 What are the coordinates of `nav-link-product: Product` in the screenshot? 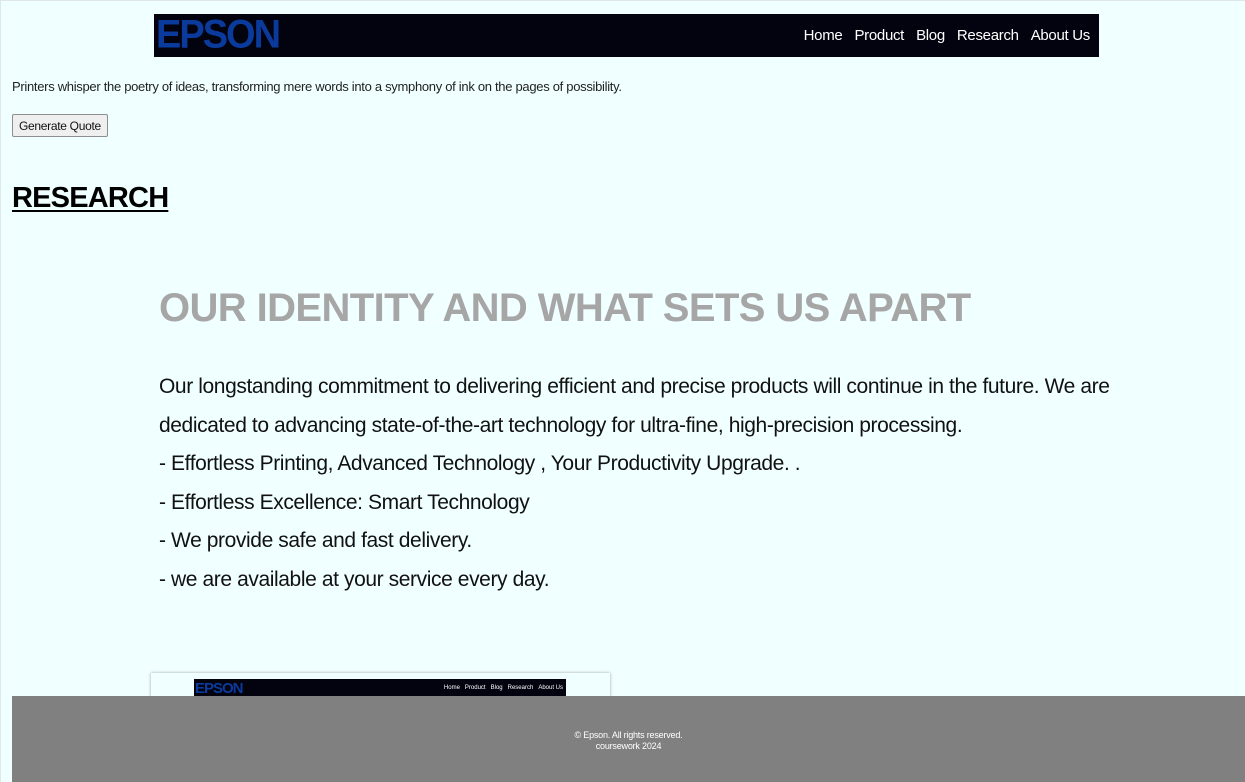 It's located at (873, 35).